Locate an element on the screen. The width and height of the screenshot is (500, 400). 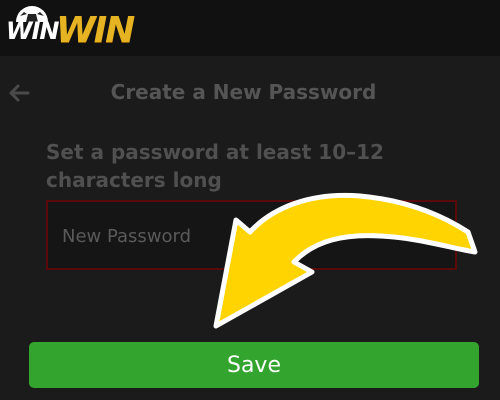
password-field is located at coordinates (251, 235).